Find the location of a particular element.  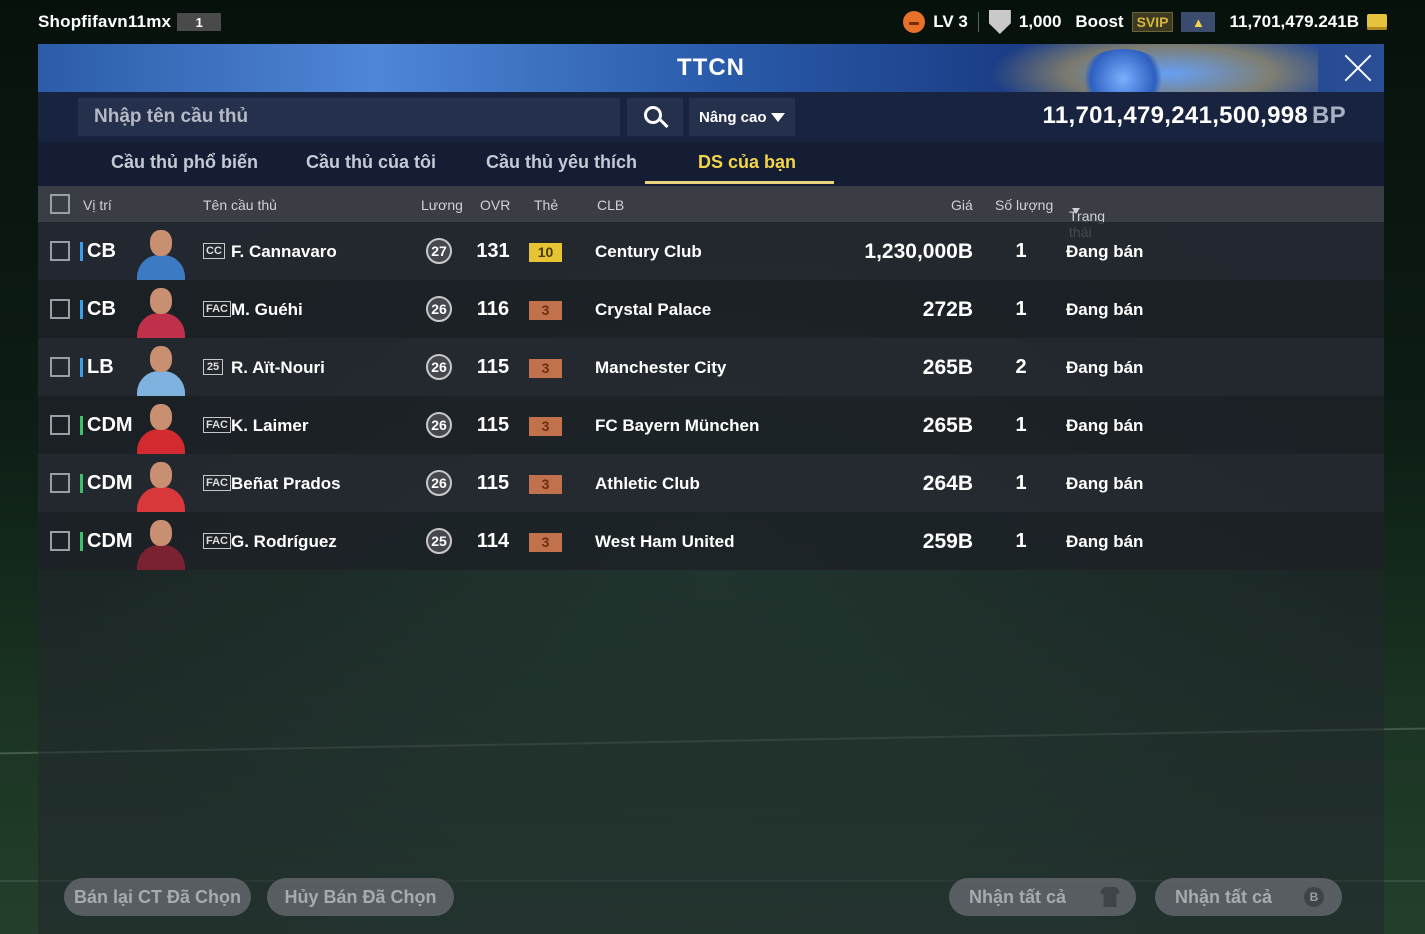

club-name: Athletic Club is located at coordinates (647, 483).